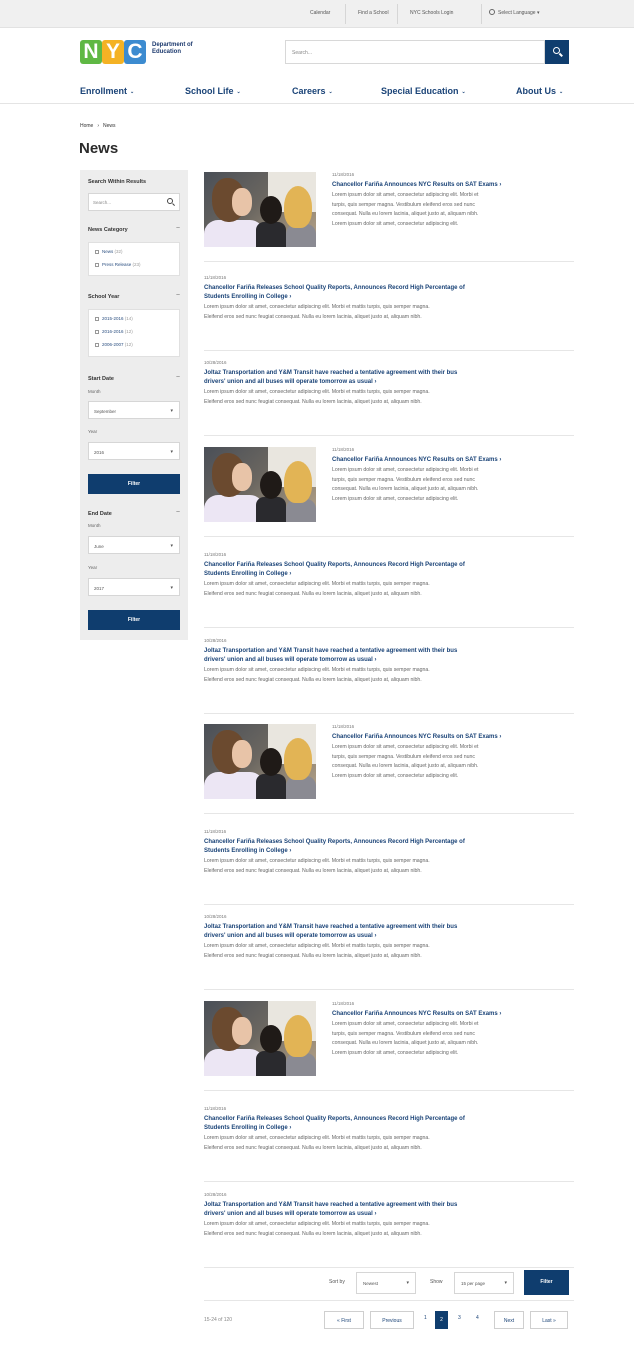  I want to click on start-month-select: September ▾, so click(134, 410).